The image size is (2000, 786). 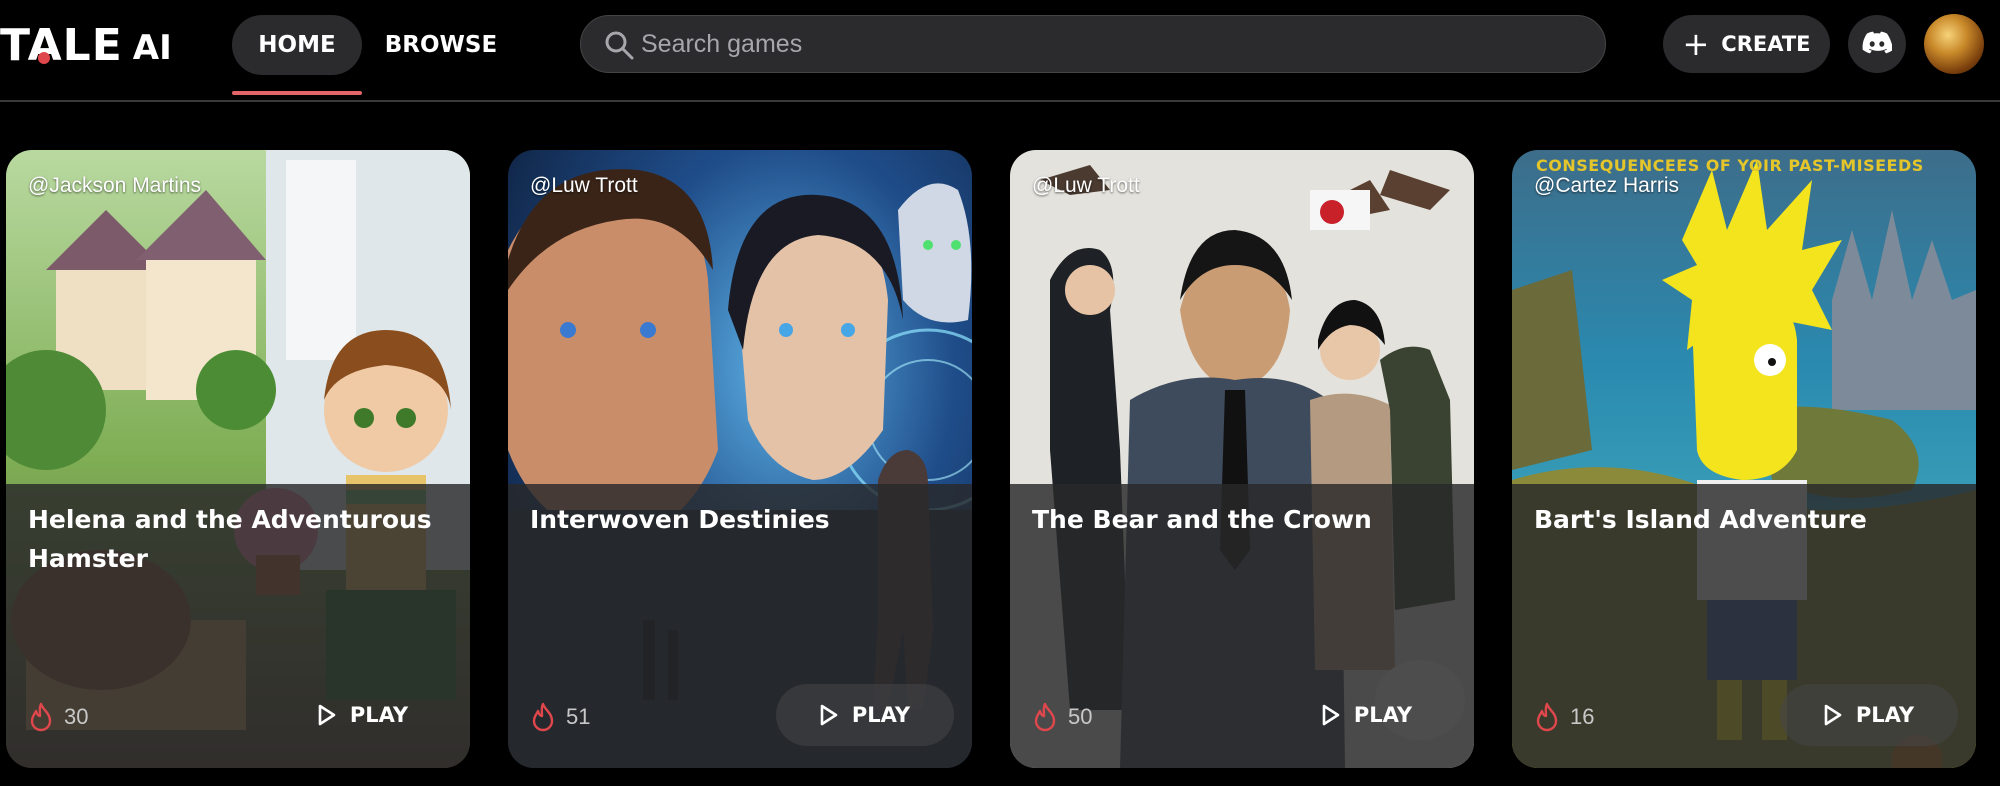 What do you see at coordinates (44, 58) in the screenshot?
I see `logo-accent-dot` at bounding box center [44, 58].